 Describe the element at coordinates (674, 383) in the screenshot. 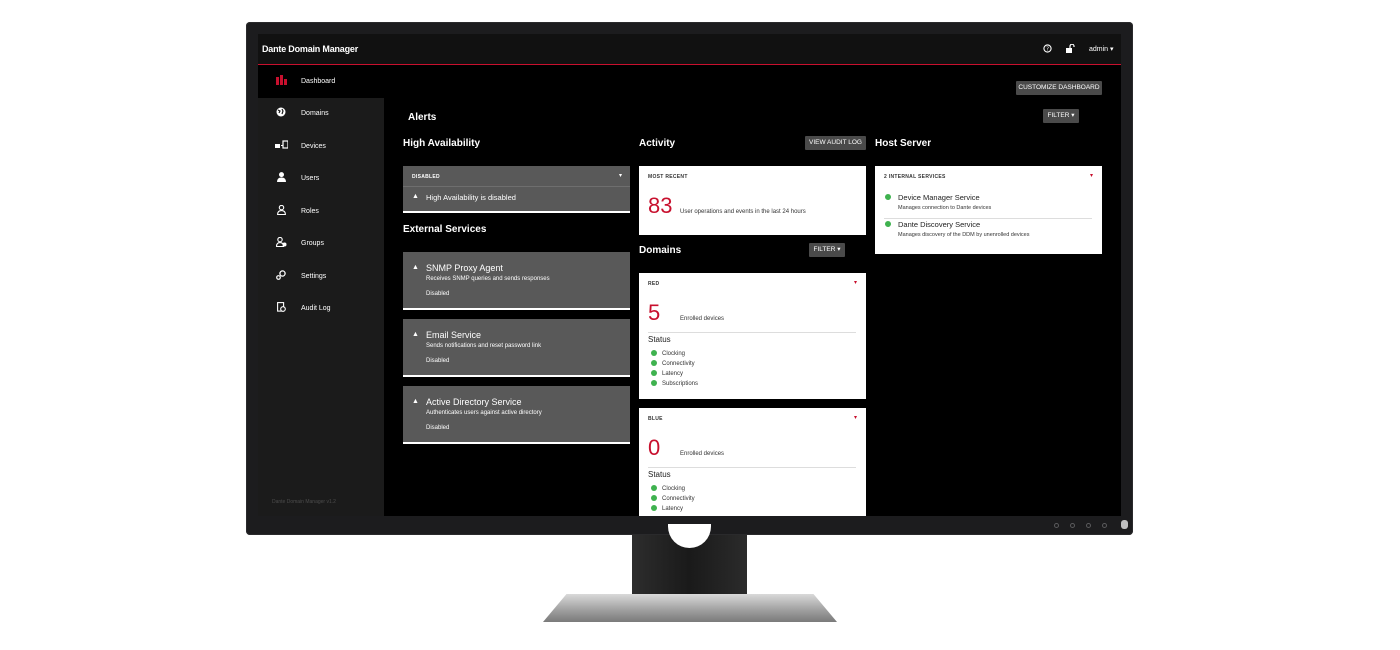

I see `status-row: Subscriptions` at that location.